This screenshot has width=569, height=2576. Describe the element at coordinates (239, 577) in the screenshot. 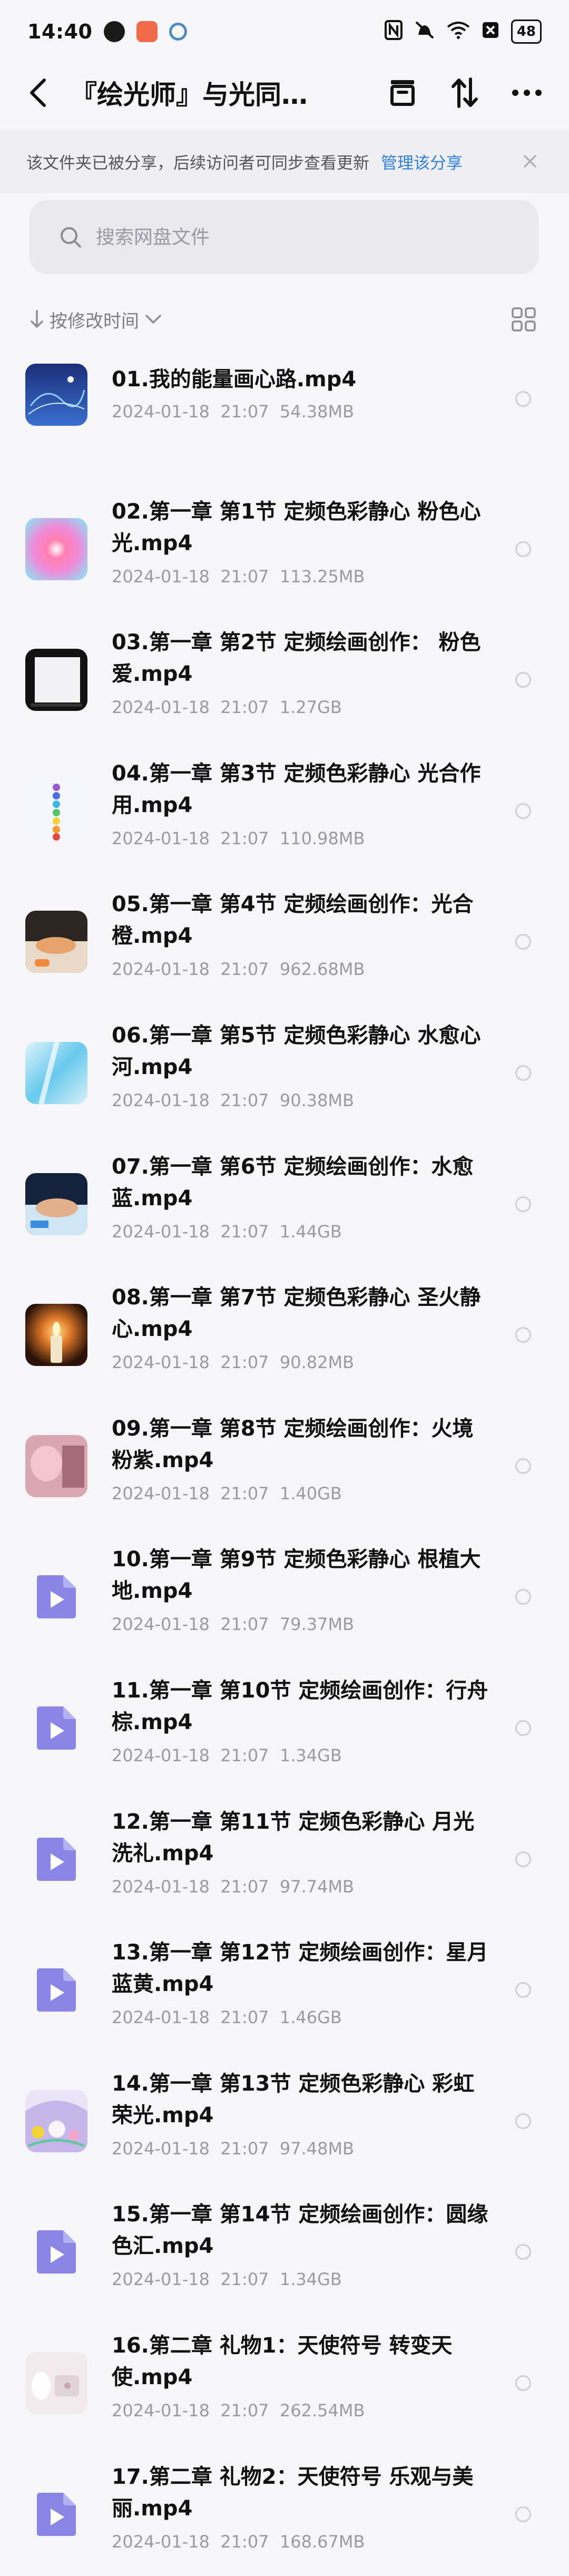

I see `file-meta: 2024-01-18 21:07 113.25MB` at that location.